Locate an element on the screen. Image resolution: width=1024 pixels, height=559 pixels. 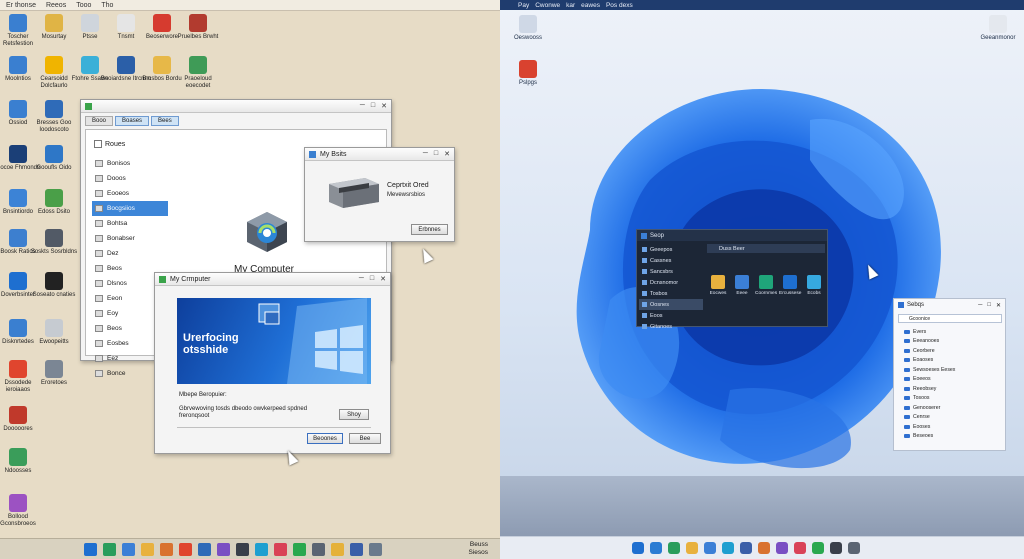
start-app: Eocwes is located at coordinates (718, 285).